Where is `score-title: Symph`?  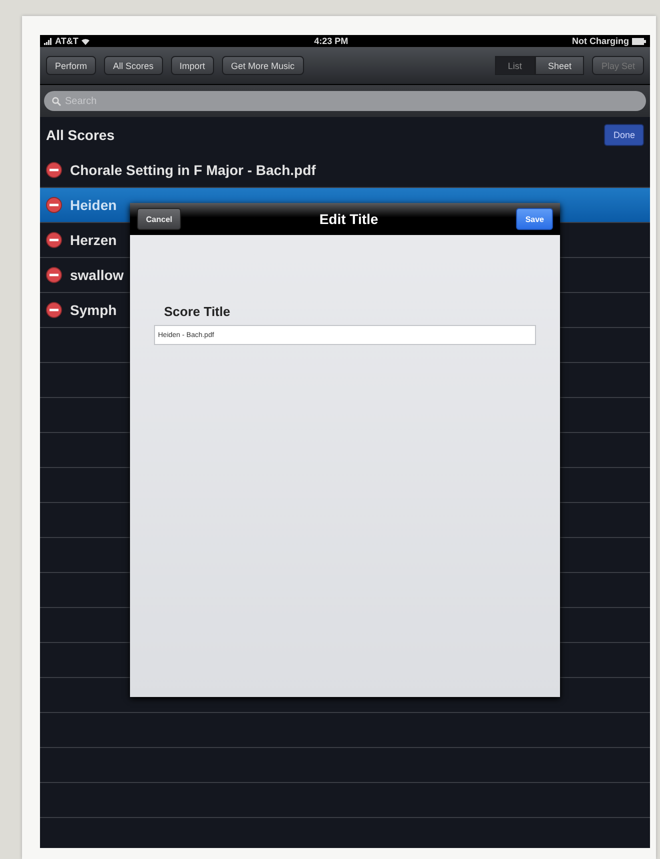 score-title: Symph is located at coordinates (93, 310).